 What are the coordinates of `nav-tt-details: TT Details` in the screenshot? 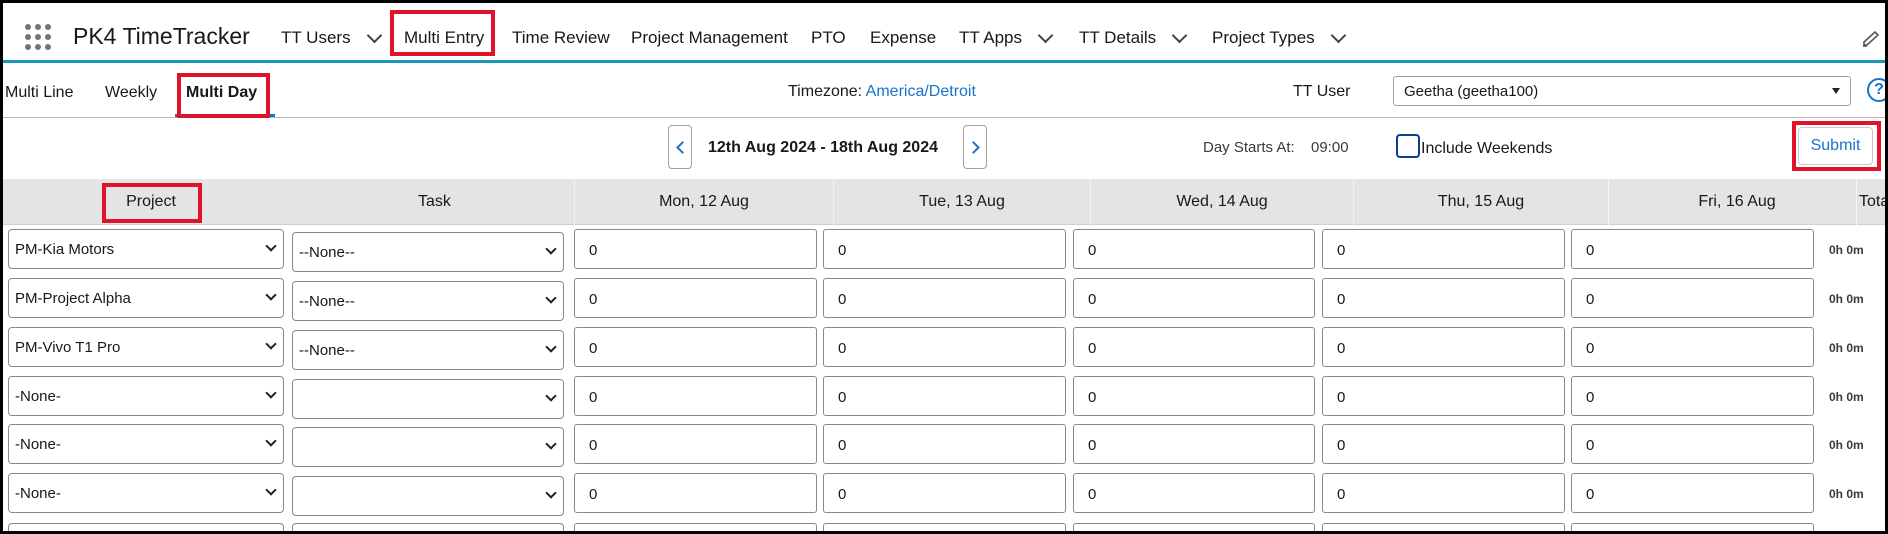 It's located at (1133, 37).